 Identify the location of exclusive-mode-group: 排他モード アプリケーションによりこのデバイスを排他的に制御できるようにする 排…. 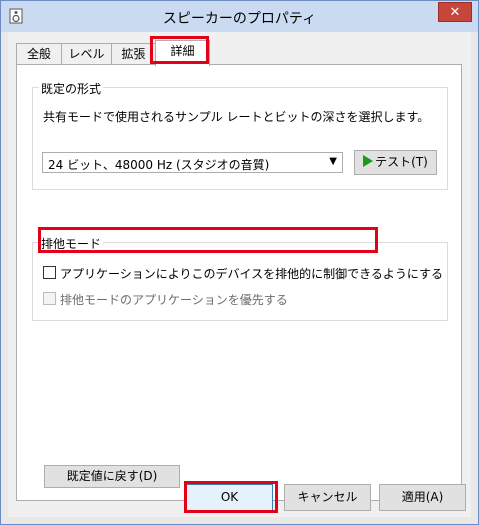
(240, 278).